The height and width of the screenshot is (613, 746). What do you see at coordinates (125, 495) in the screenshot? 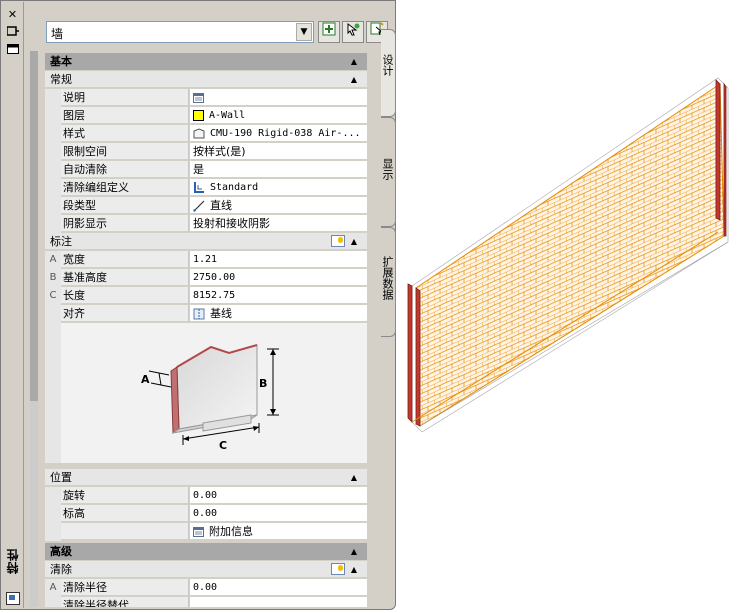
I see `property-label: 旋转` at bounding box center [125, 495].